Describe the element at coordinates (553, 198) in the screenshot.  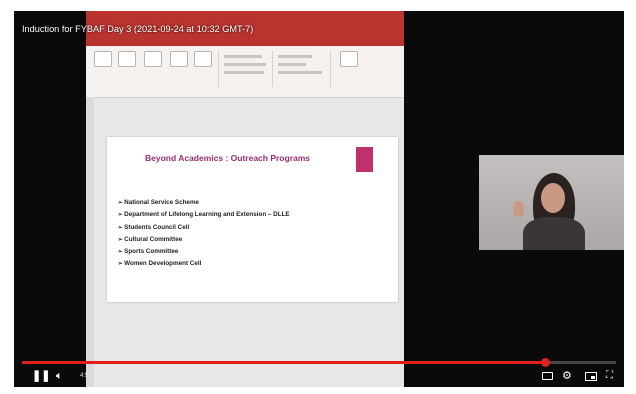
I see `speaker-face` at that location.